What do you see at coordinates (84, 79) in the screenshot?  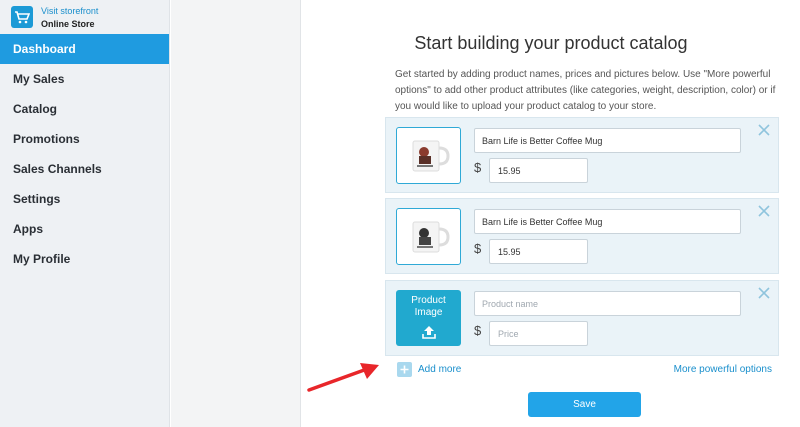 I see `sidebar-item-my-sales: My Sales` at bounding box center [84, 79].